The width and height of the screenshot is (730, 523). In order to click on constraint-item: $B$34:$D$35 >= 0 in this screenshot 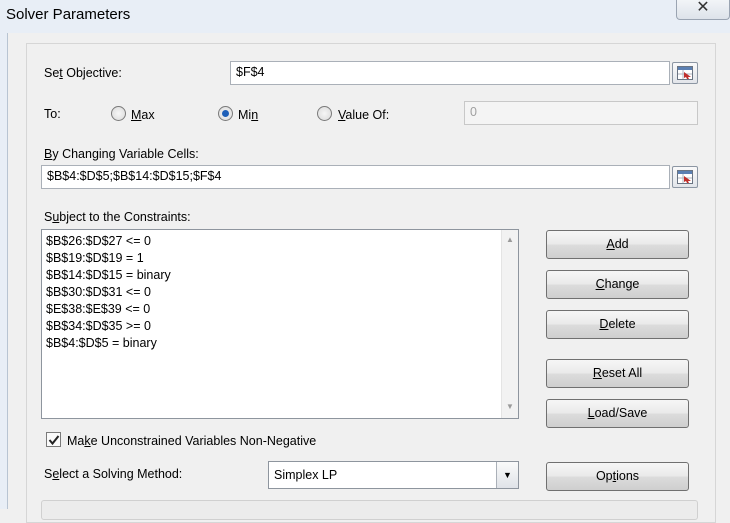, I will do `click(98, 326)`.